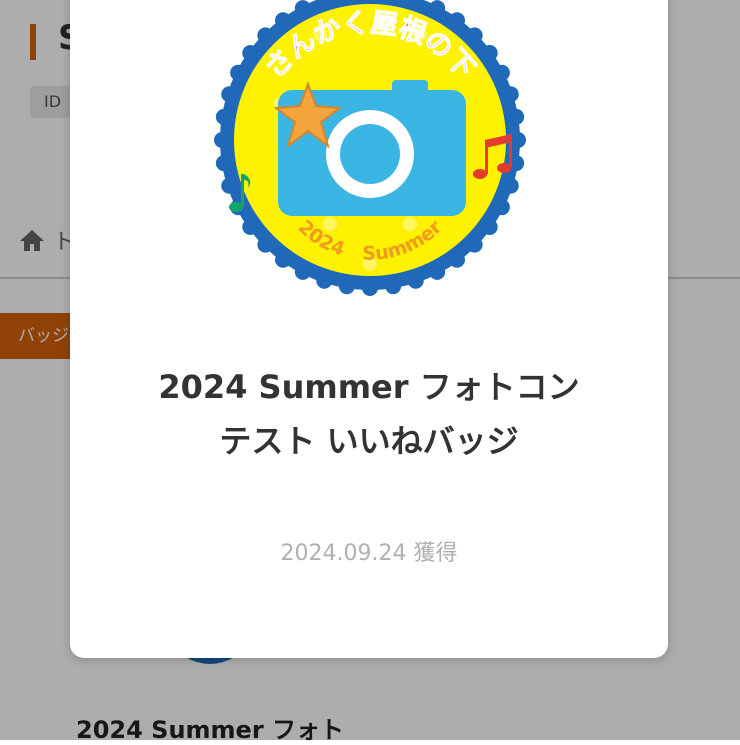 The width and height of the screenshot is (740, 745). What do you see at coordinates (369, 387) in the screenshot?
I see `badge-title-line-1: 2024 Summer フォトコン` at bounding box center [369, 387].